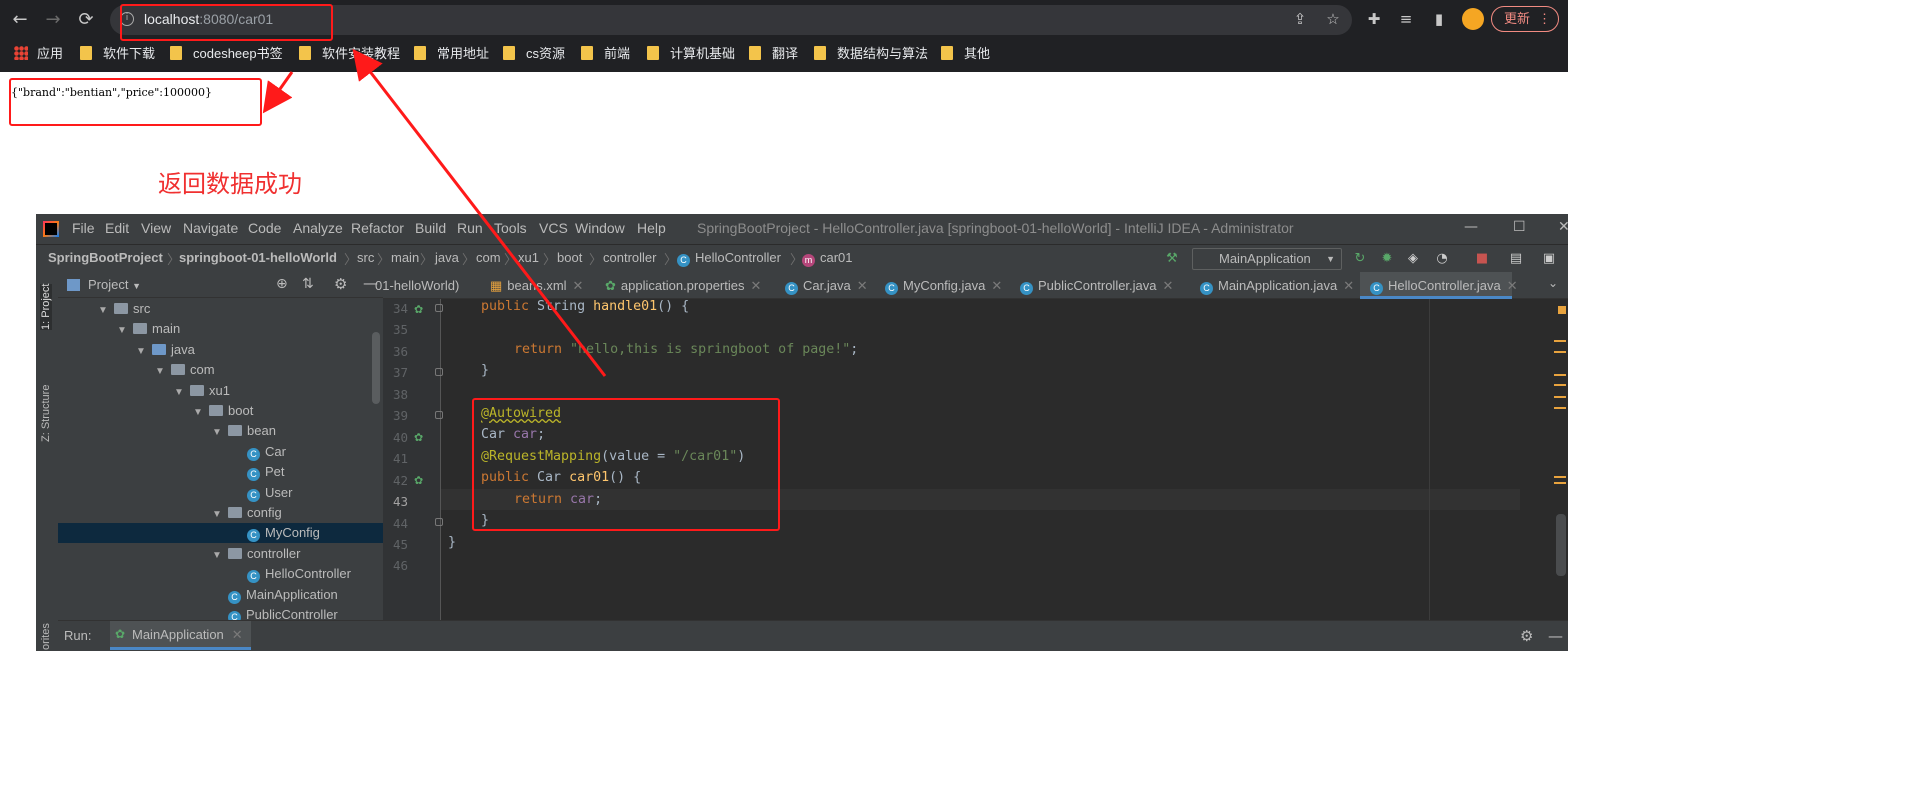 Image resolution: width=1918 pixels, height=796 pixels. Describe the element at coordinates (479, 212) in the screenshot. I see `arrow-code-to-url` at that location.